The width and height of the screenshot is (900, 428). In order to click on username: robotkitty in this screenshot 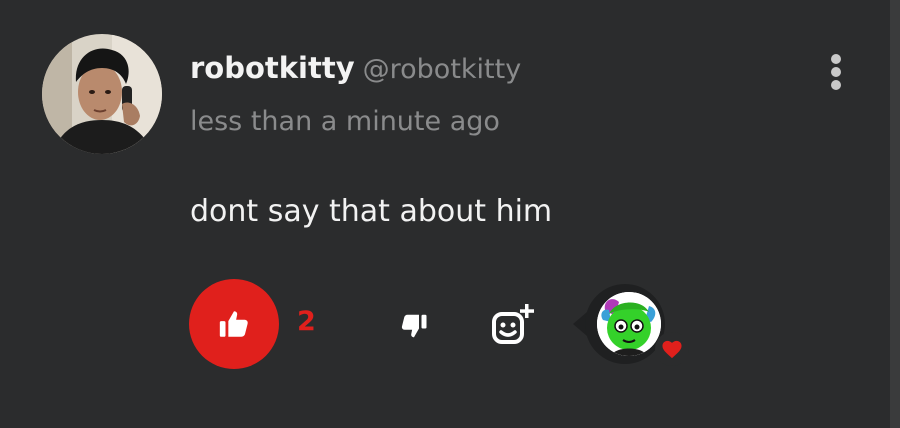, I will do `click(272, 68)`.